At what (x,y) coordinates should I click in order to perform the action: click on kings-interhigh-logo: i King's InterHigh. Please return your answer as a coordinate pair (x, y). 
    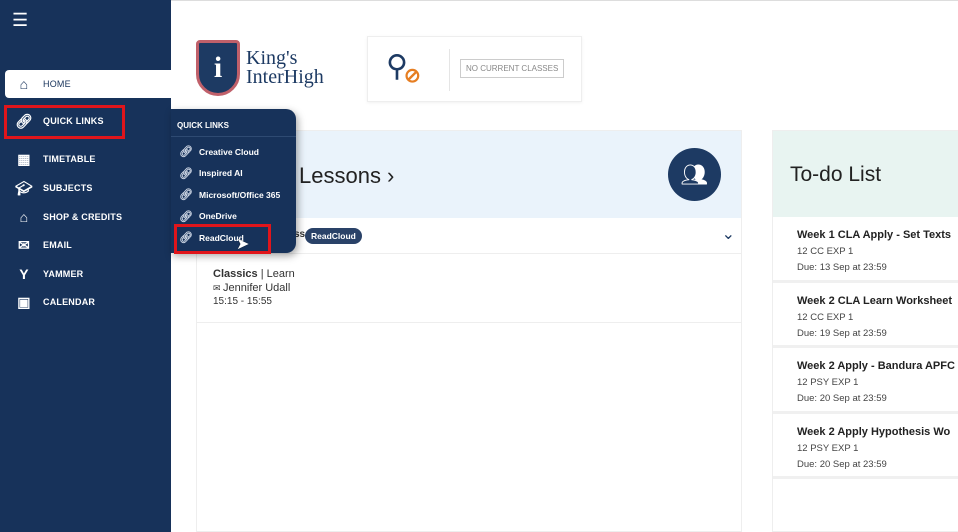
    Looking at the image, I should click on (260, 68).